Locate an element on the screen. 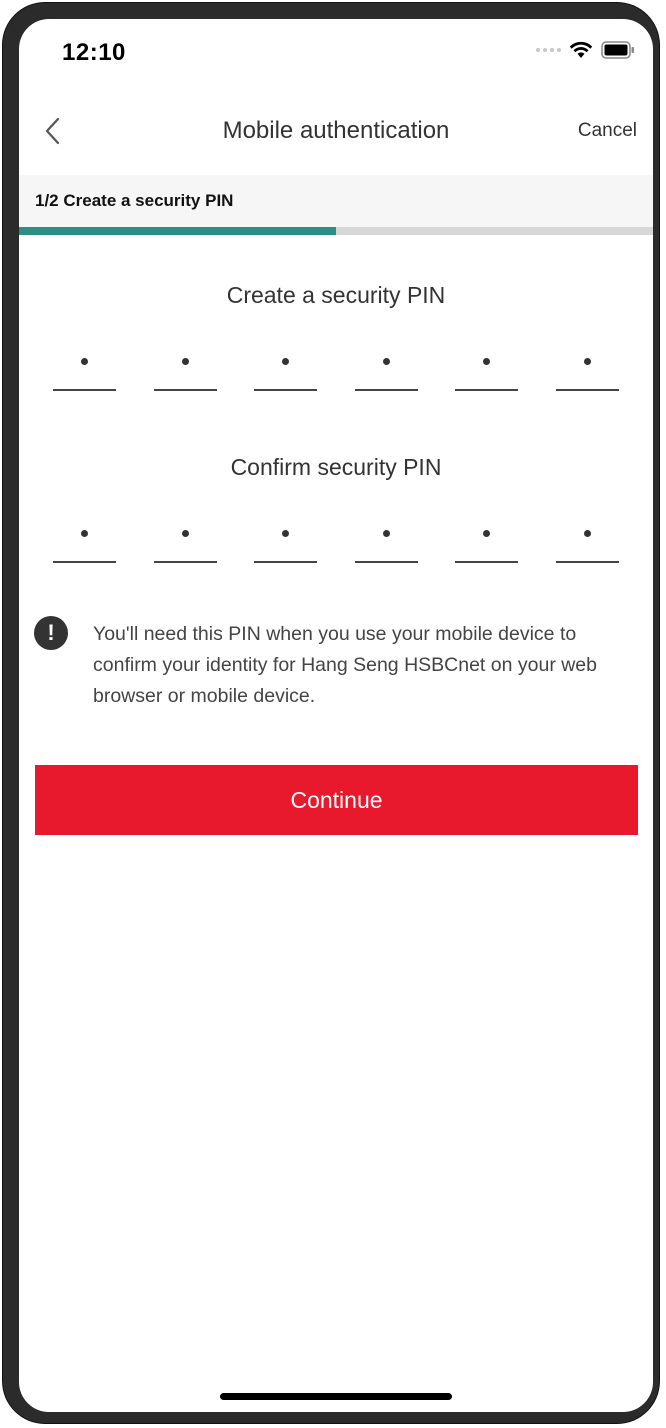  confirm-pin-input is located at coordinates (336, 538).